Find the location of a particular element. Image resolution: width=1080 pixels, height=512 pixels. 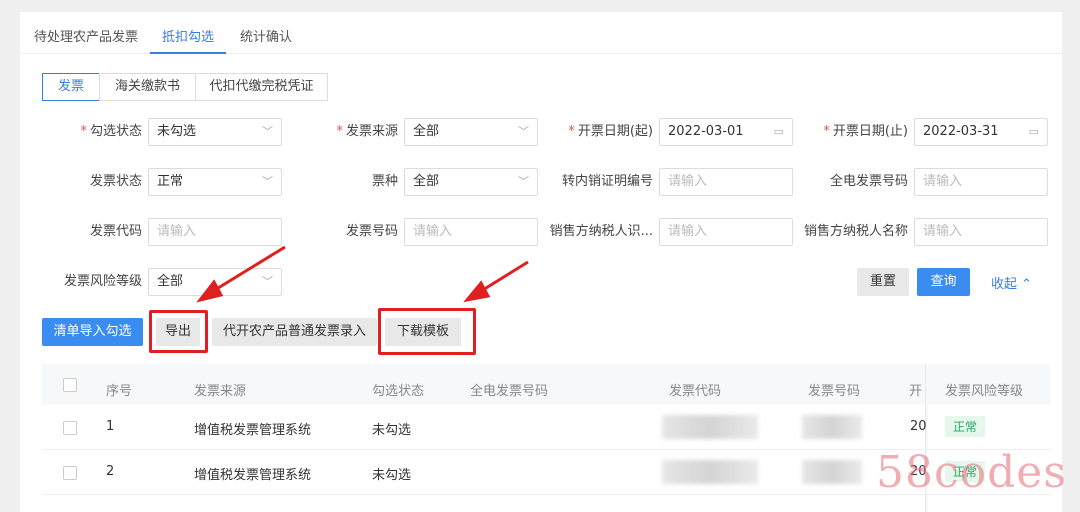

arrow-to-export is located at coordinates (247, 270).